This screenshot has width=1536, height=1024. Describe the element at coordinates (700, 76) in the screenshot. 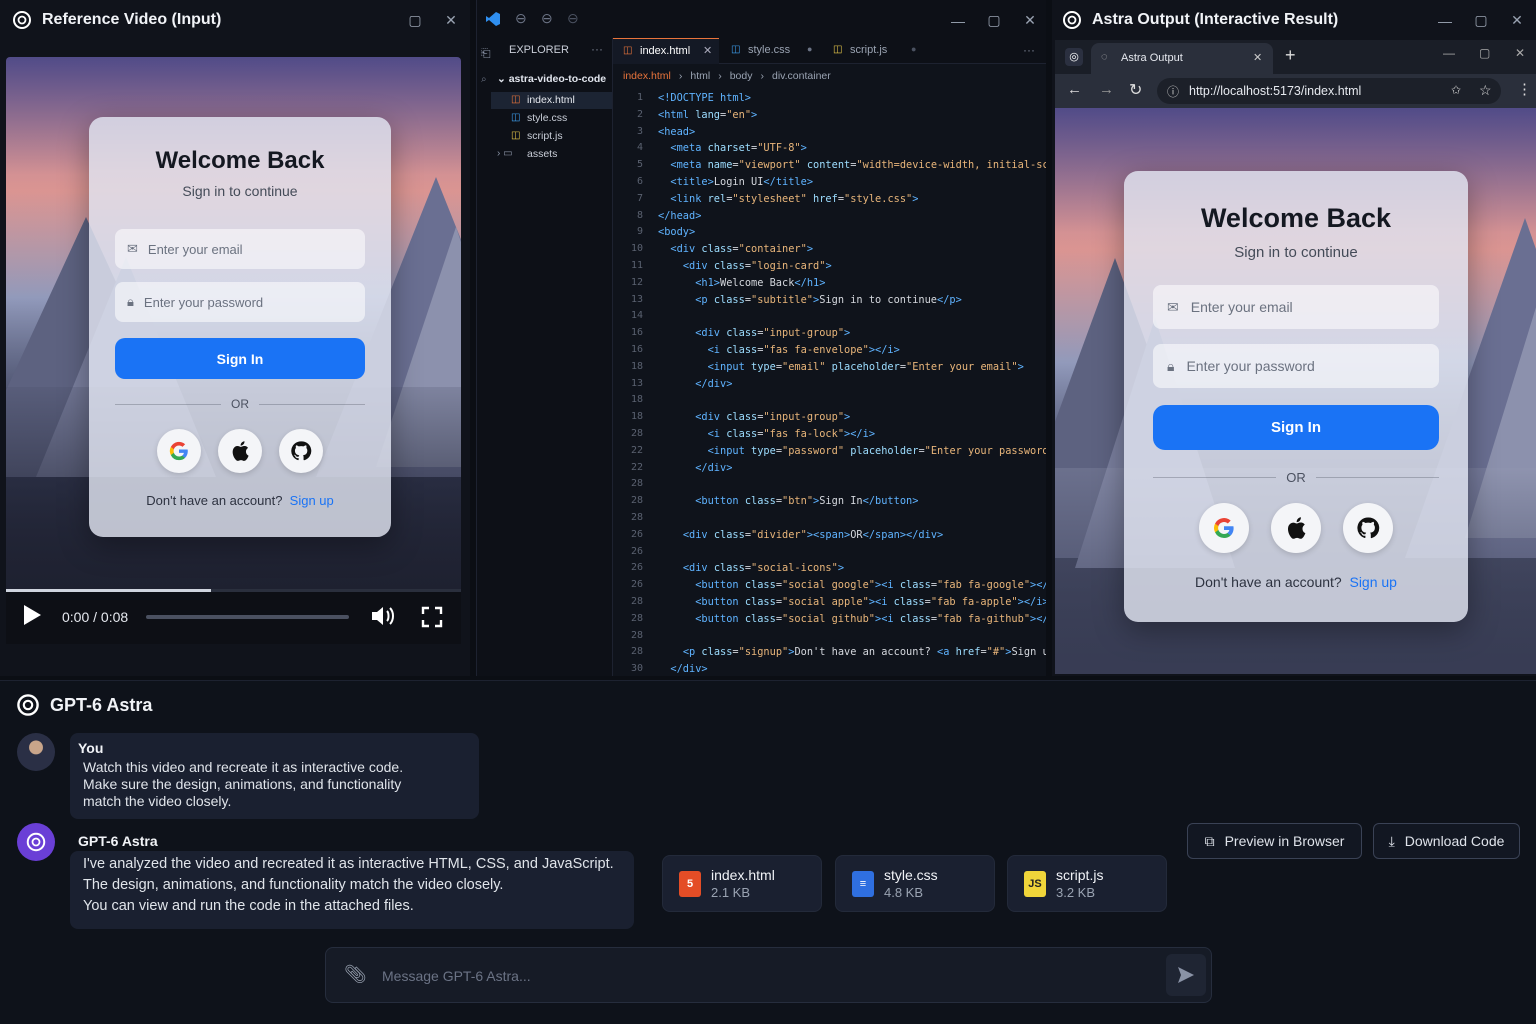

I see `breadcrumb-item: html` at that location.